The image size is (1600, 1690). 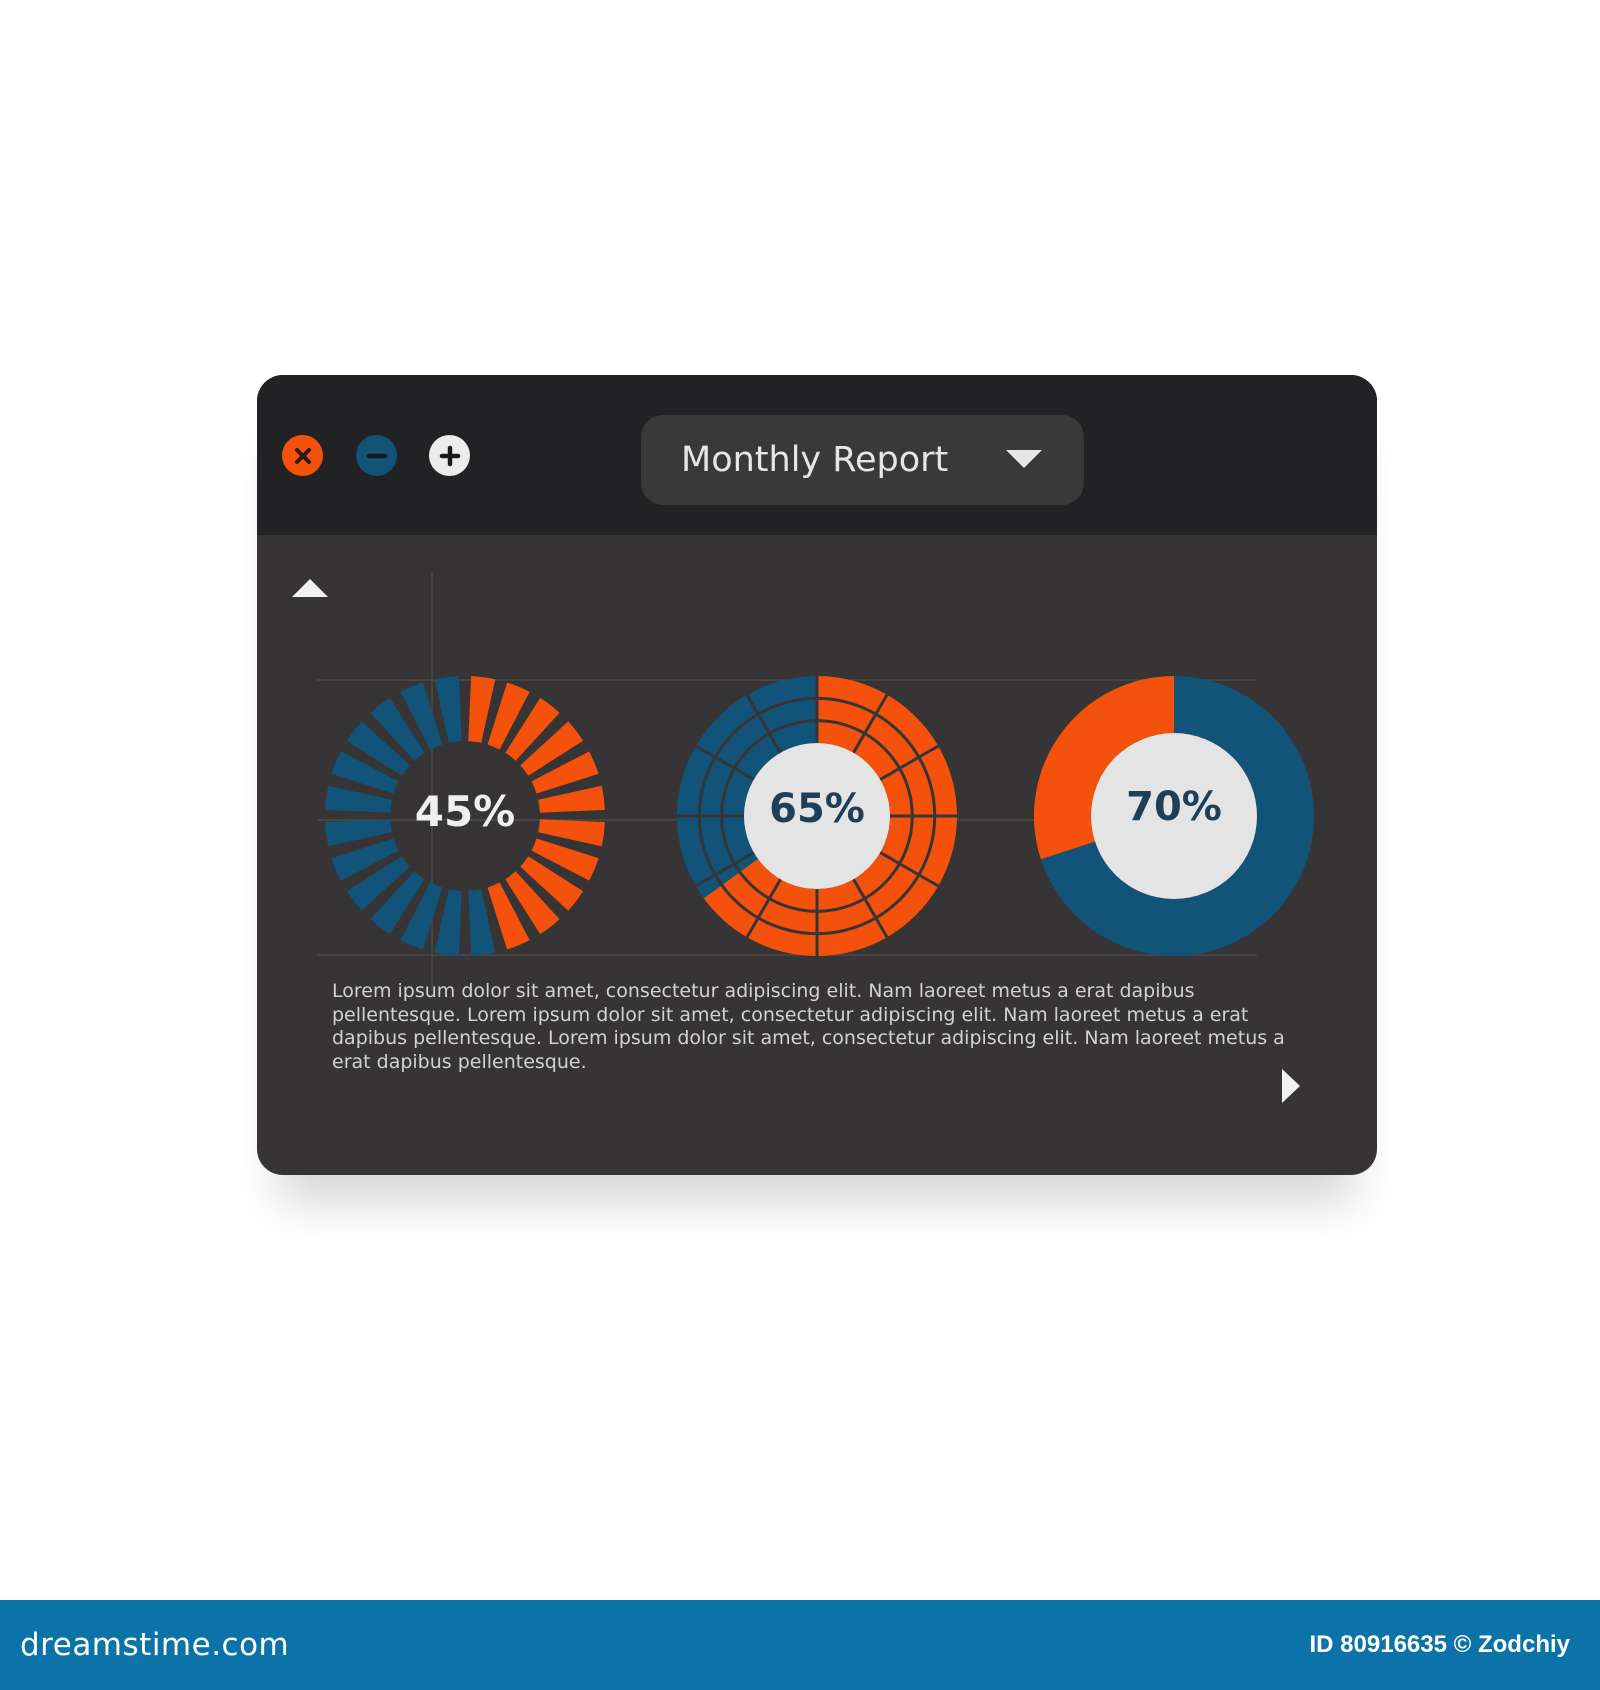 I want to click on plus-icon, so click(x=449, y=455).